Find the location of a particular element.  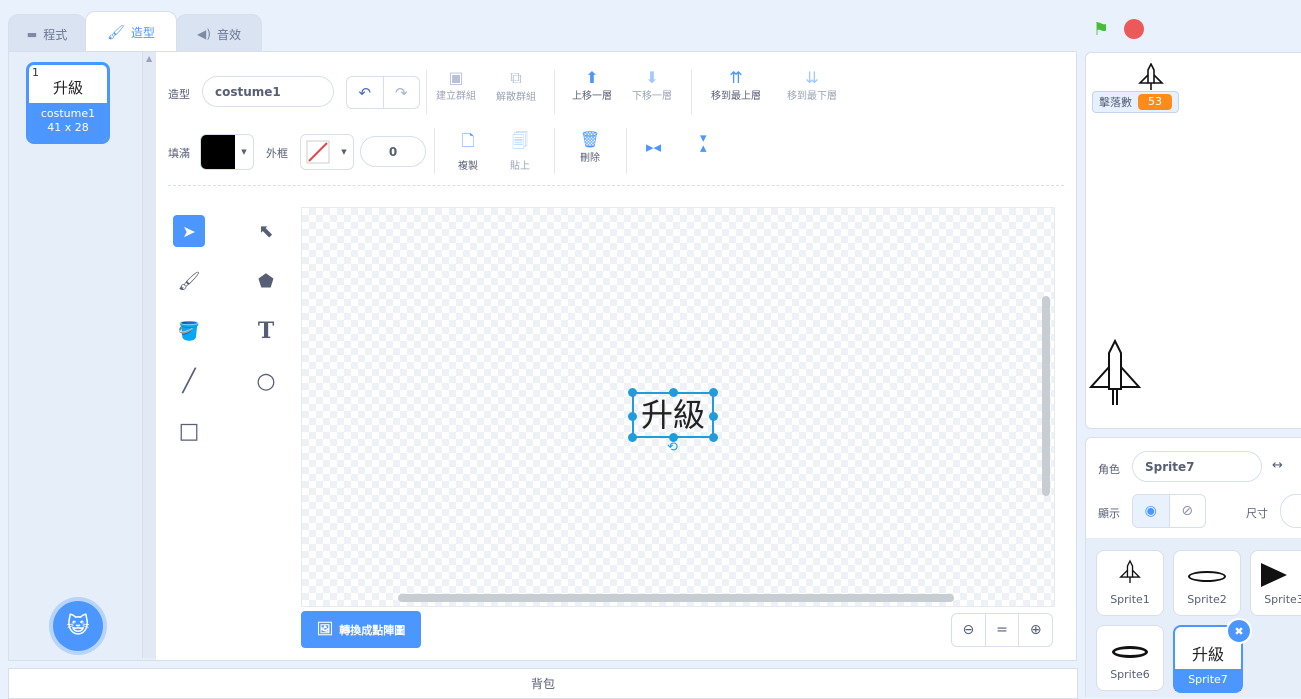

back-button: ⇊ 移到最下層 is located at coordinates (812, 85).